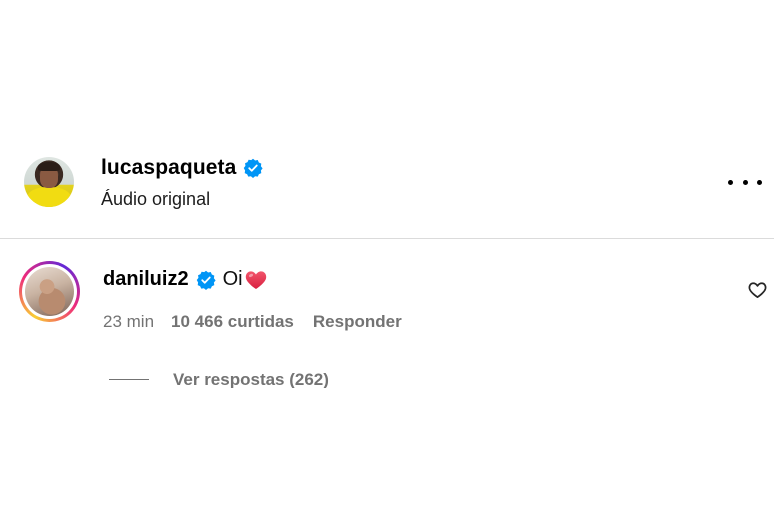 The width and height of the screenshot is (774, 509). I want to click on comment-text: Oi, so click(232, 279).